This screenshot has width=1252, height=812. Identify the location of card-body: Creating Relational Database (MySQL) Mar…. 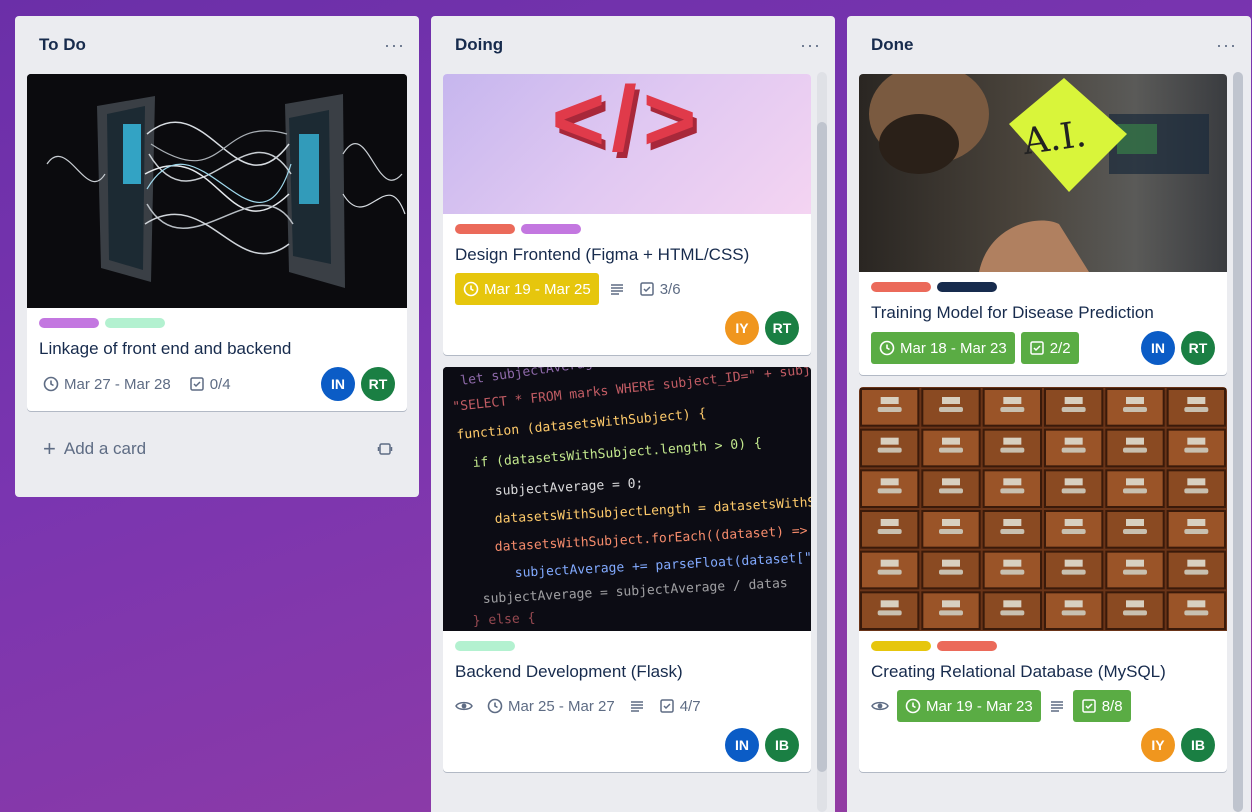
(1043, 701).